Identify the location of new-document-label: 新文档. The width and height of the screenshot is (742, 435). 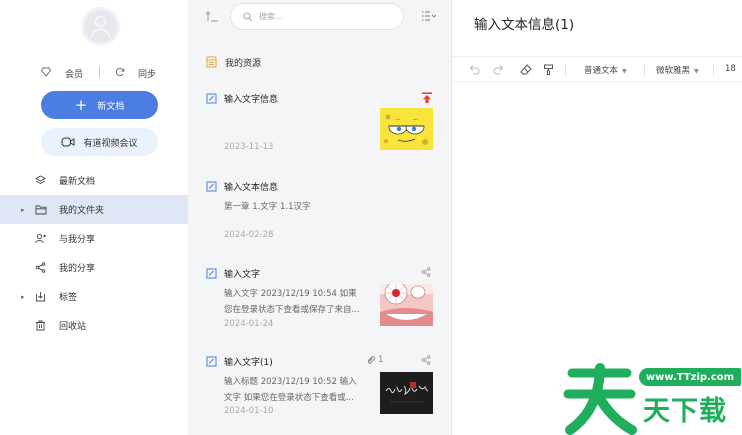
(111, 106).